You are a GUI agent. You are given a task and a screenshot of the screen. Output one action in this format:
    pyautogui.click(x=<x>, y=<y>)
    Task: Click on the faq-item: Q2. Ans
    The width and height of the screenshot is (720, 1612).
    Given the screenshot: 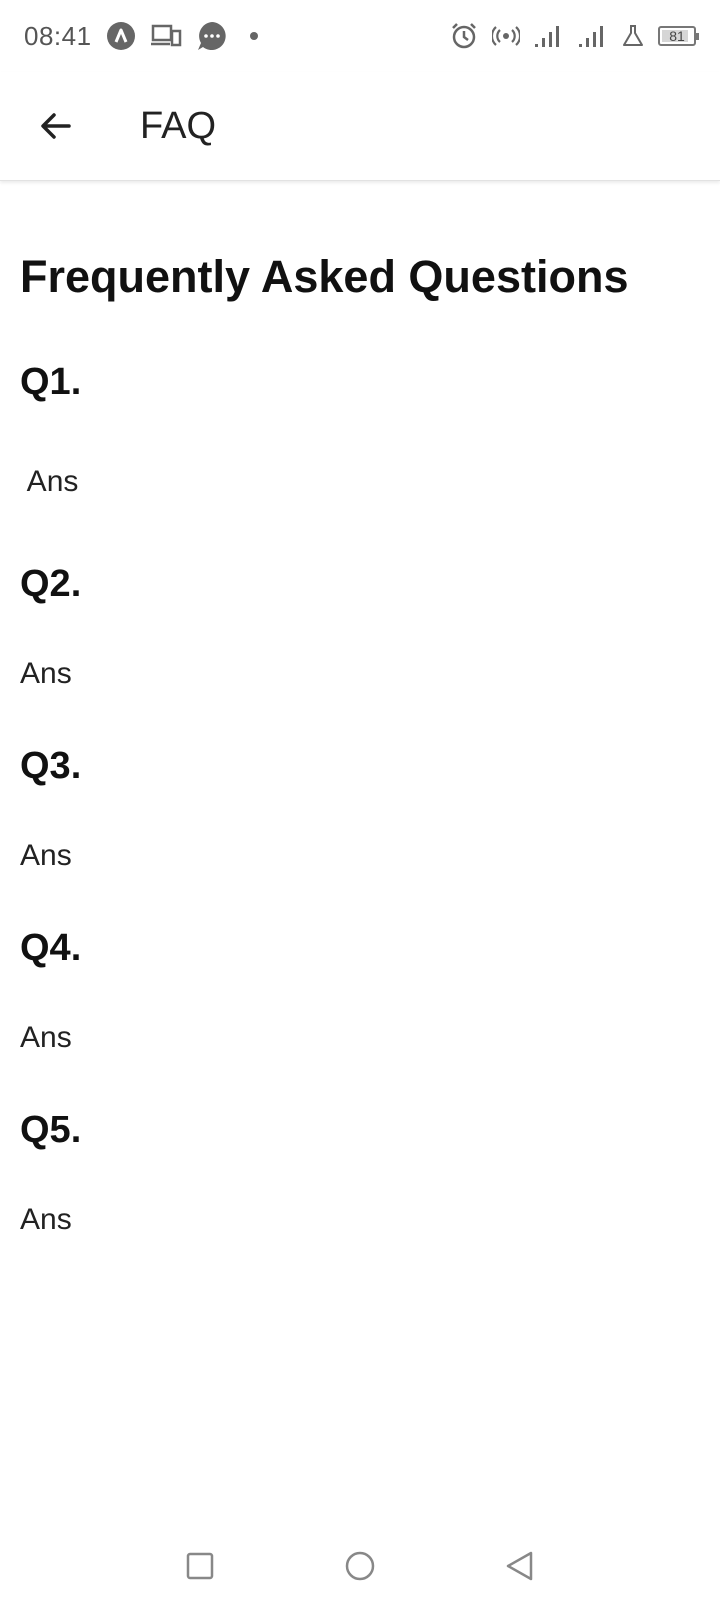 What is the action you would take?
    pyautogui.click(x=360, y=627)
    